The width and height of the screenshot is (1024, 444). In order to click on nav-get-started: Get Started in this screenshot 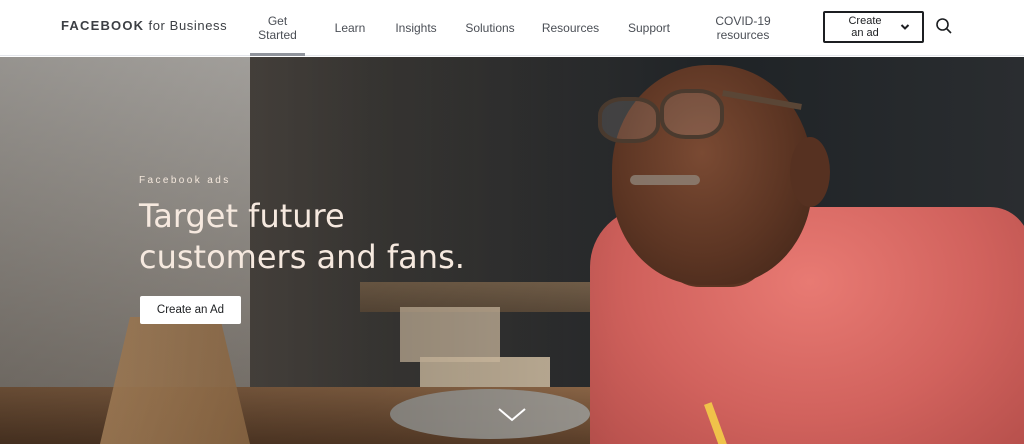, I will do `click(277, 28)`.